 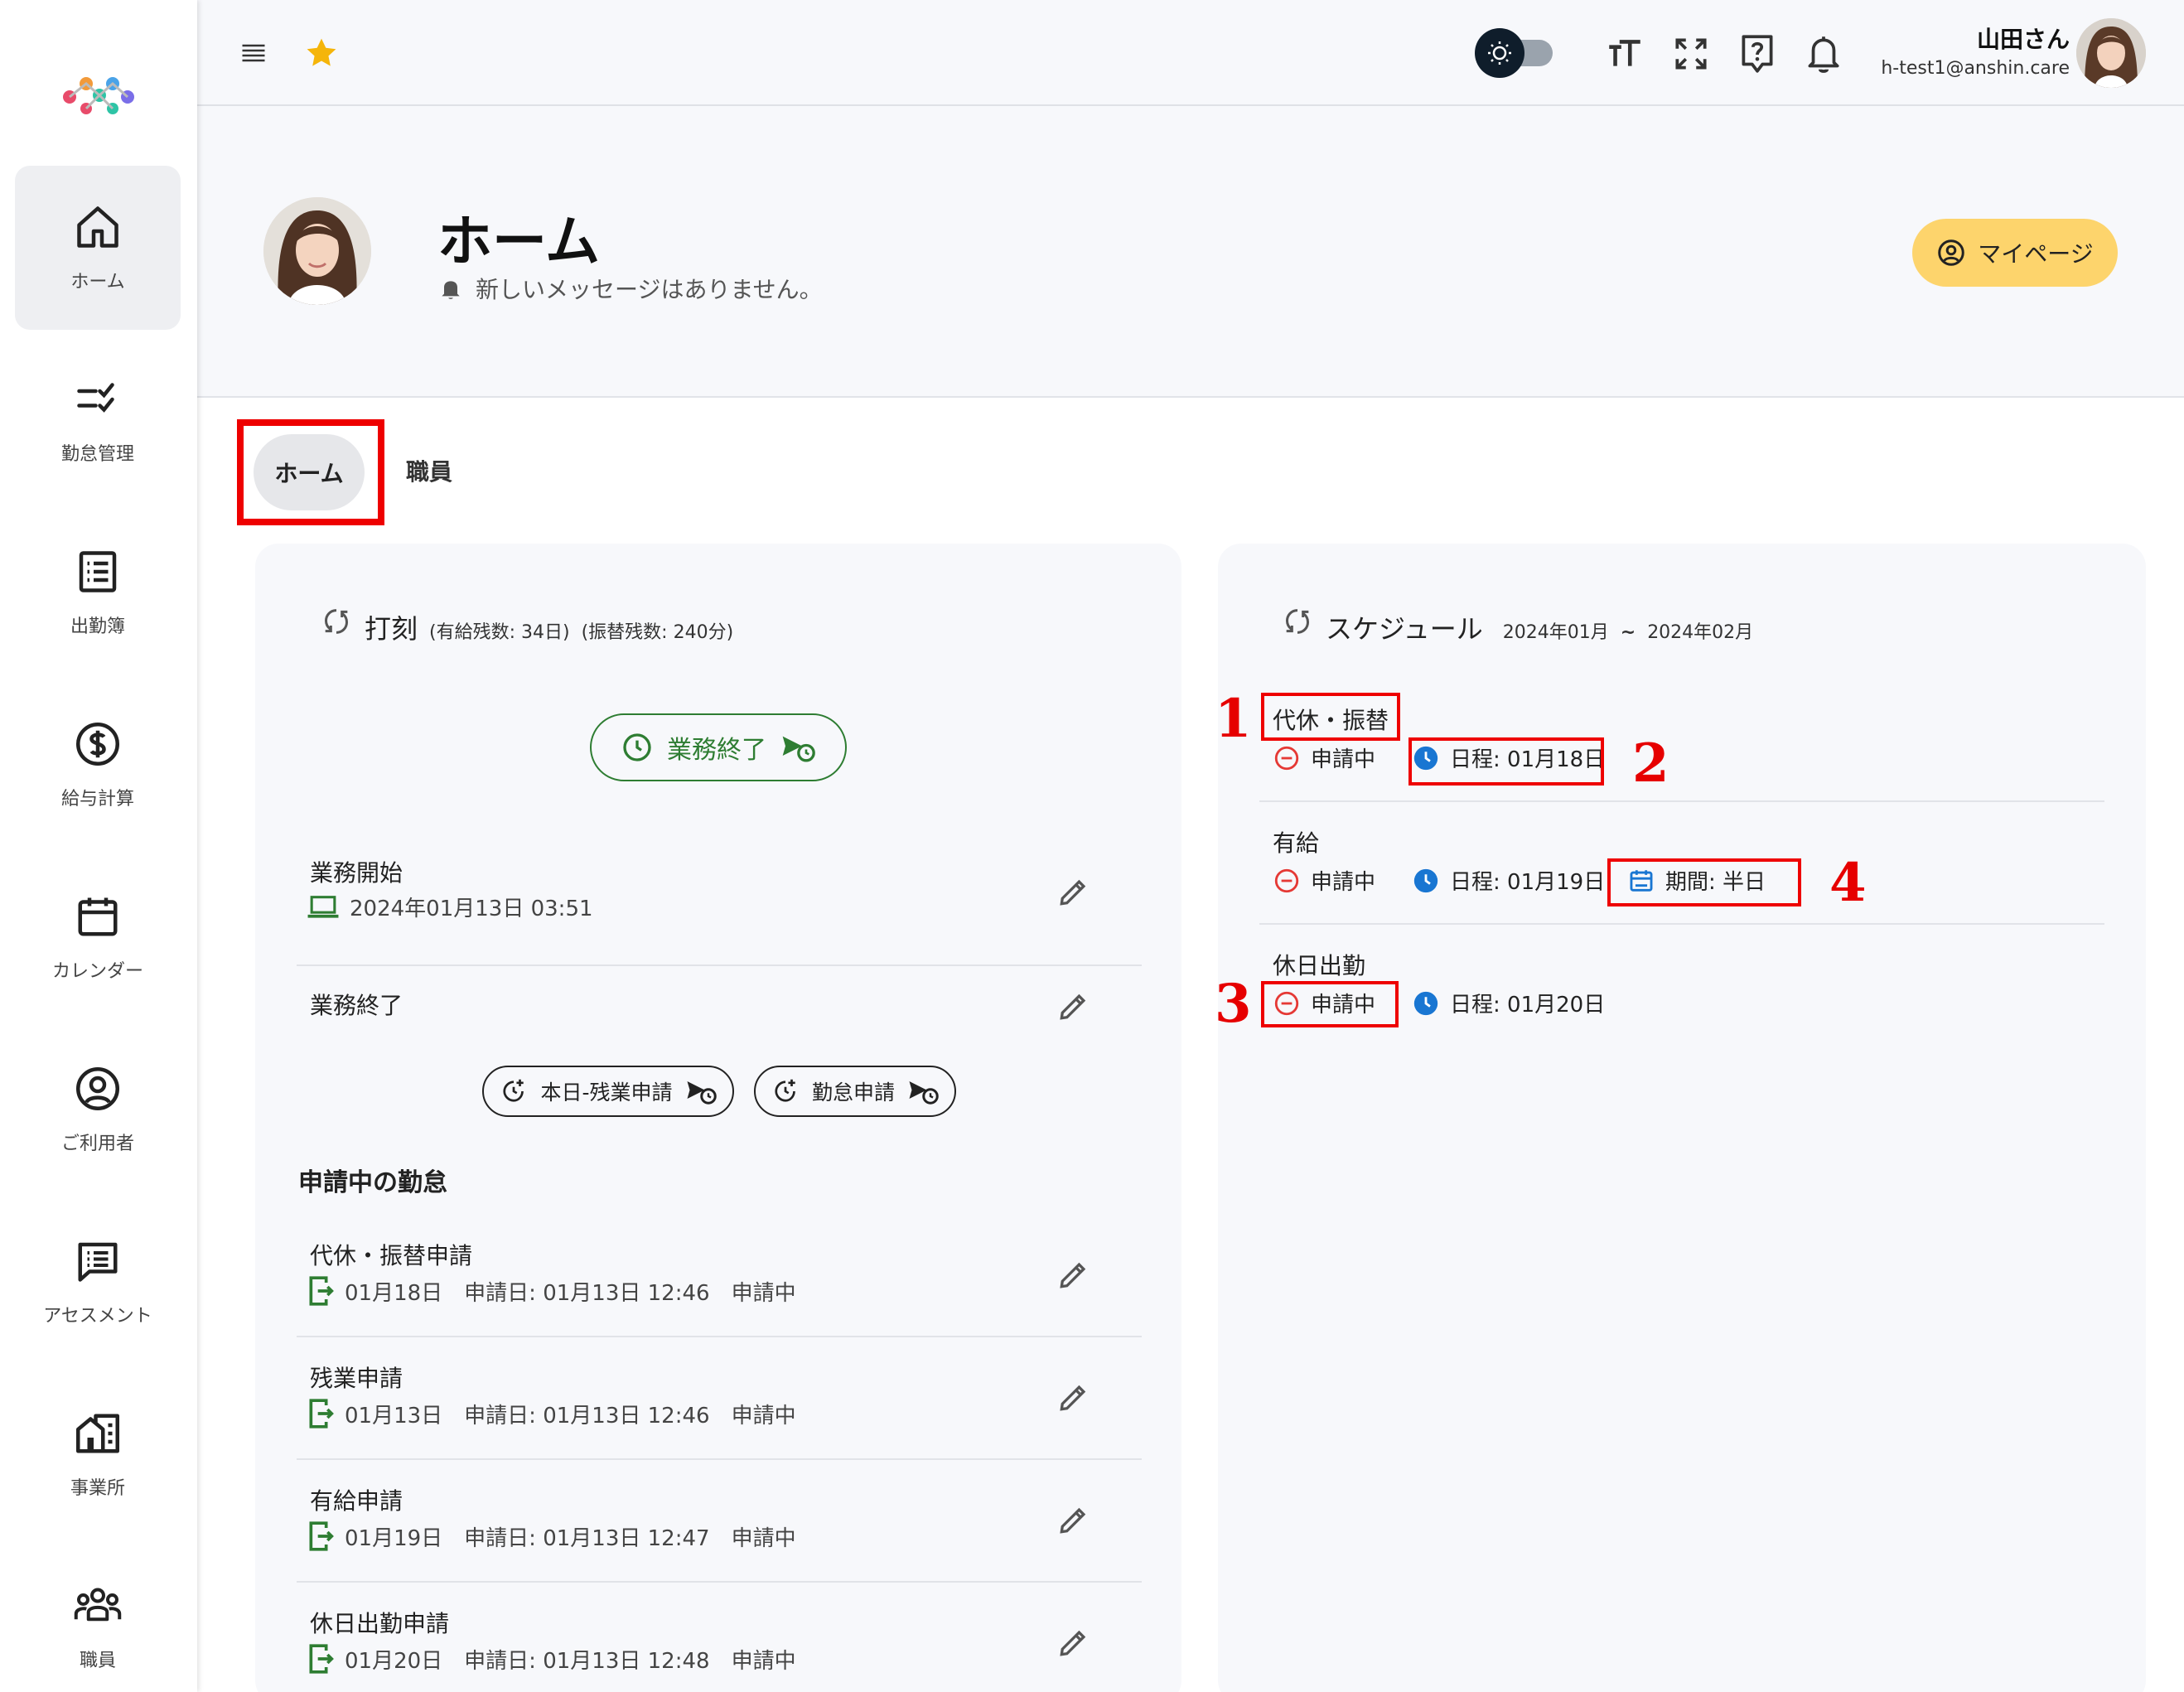 I want to click on stamp-card-header: 打刻 (有給残数: 34日) (振替残数: 240分), so click(x=526, y=625).